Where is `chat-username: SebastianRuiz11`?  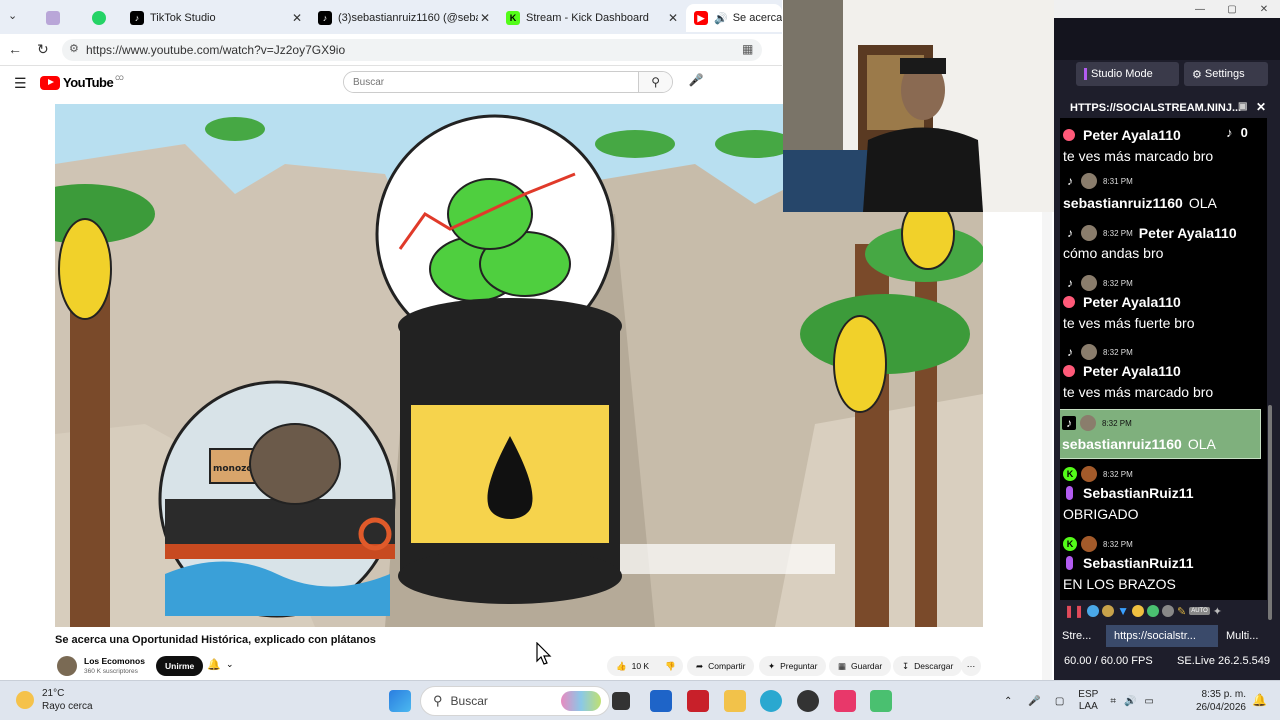
chat-username: SebastianRuiz11 is located at coordinates (1138, 493).